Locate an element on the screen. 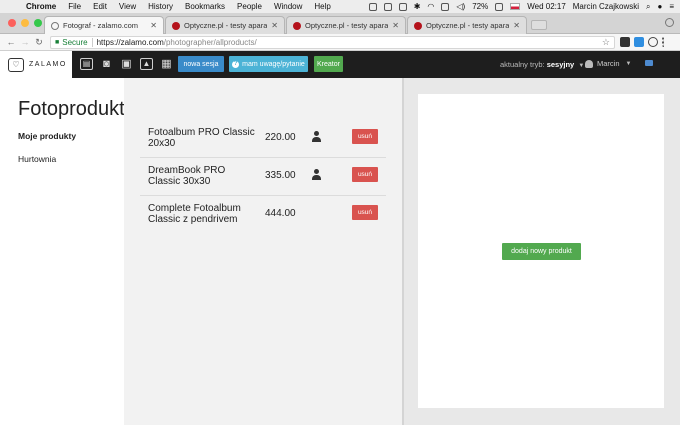 Image resolution: width=680 pixels, height=425 pixels. menu-people: People is located at coordinates (249, 6).